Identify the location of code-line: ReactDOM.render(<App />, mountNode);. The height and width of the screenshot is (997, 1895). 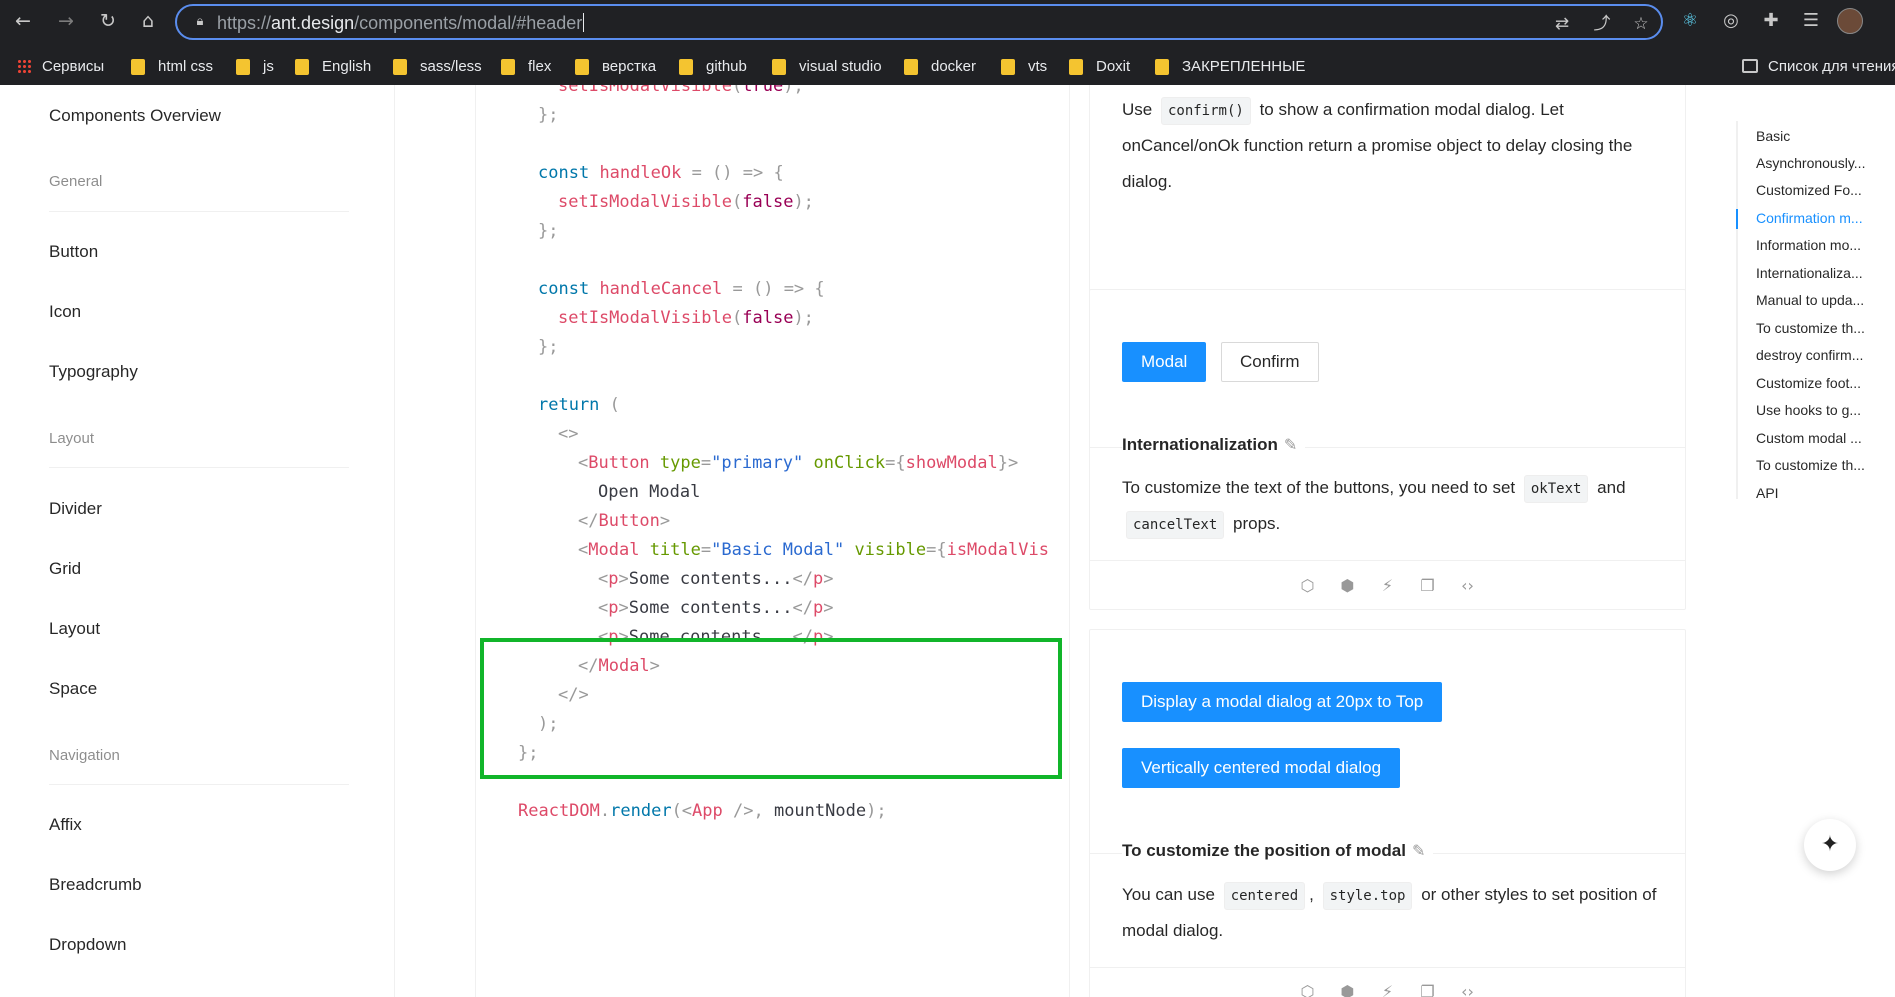
(702, 811).